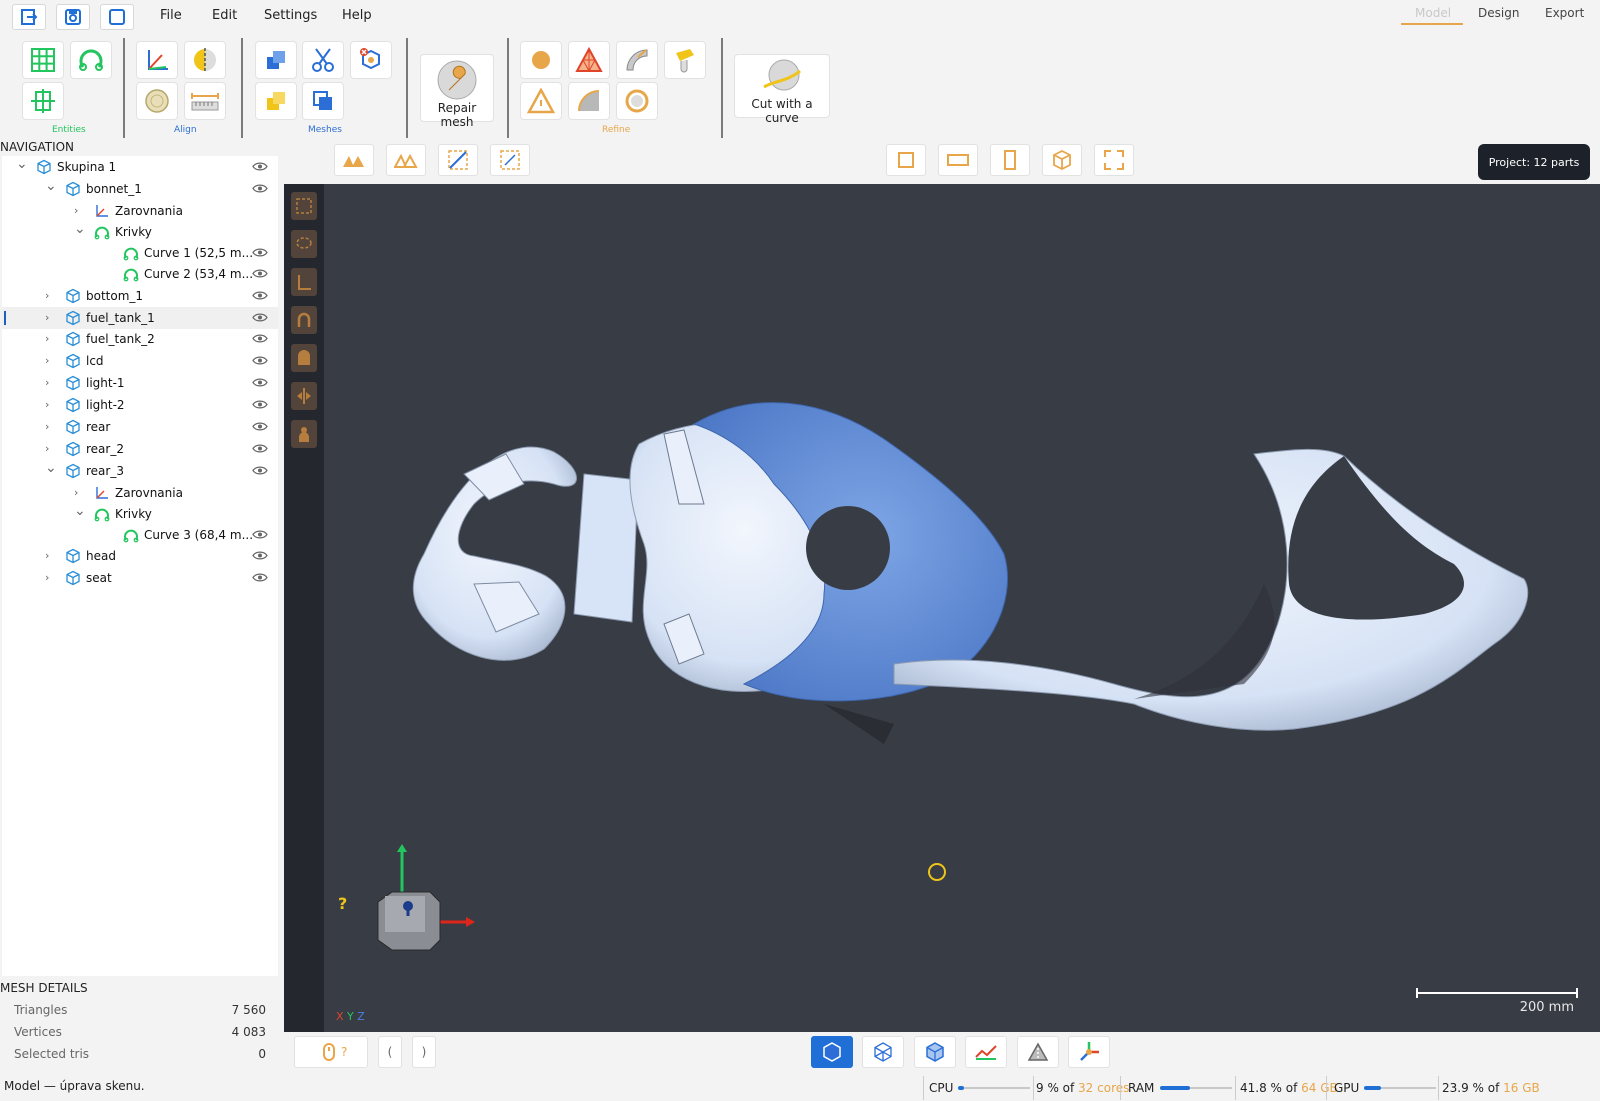  What do you see at coordinates (357, 15) in the screenshot?
I see `menu-help: Help` at bounding box center [357, 15].